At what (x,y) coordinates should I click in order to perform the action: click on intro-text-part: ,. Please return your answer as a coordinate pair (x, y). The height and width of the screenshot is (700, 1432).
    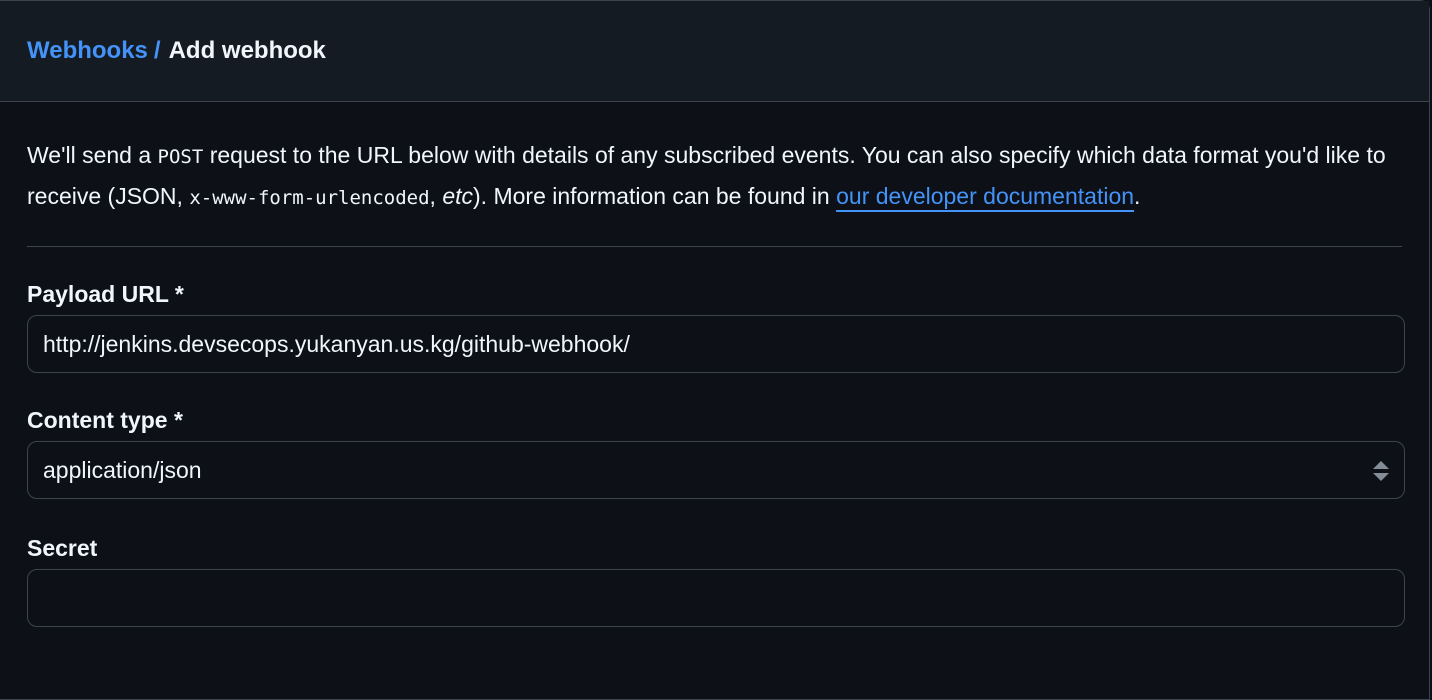
    Looking at the image, I should click on (436, 196).